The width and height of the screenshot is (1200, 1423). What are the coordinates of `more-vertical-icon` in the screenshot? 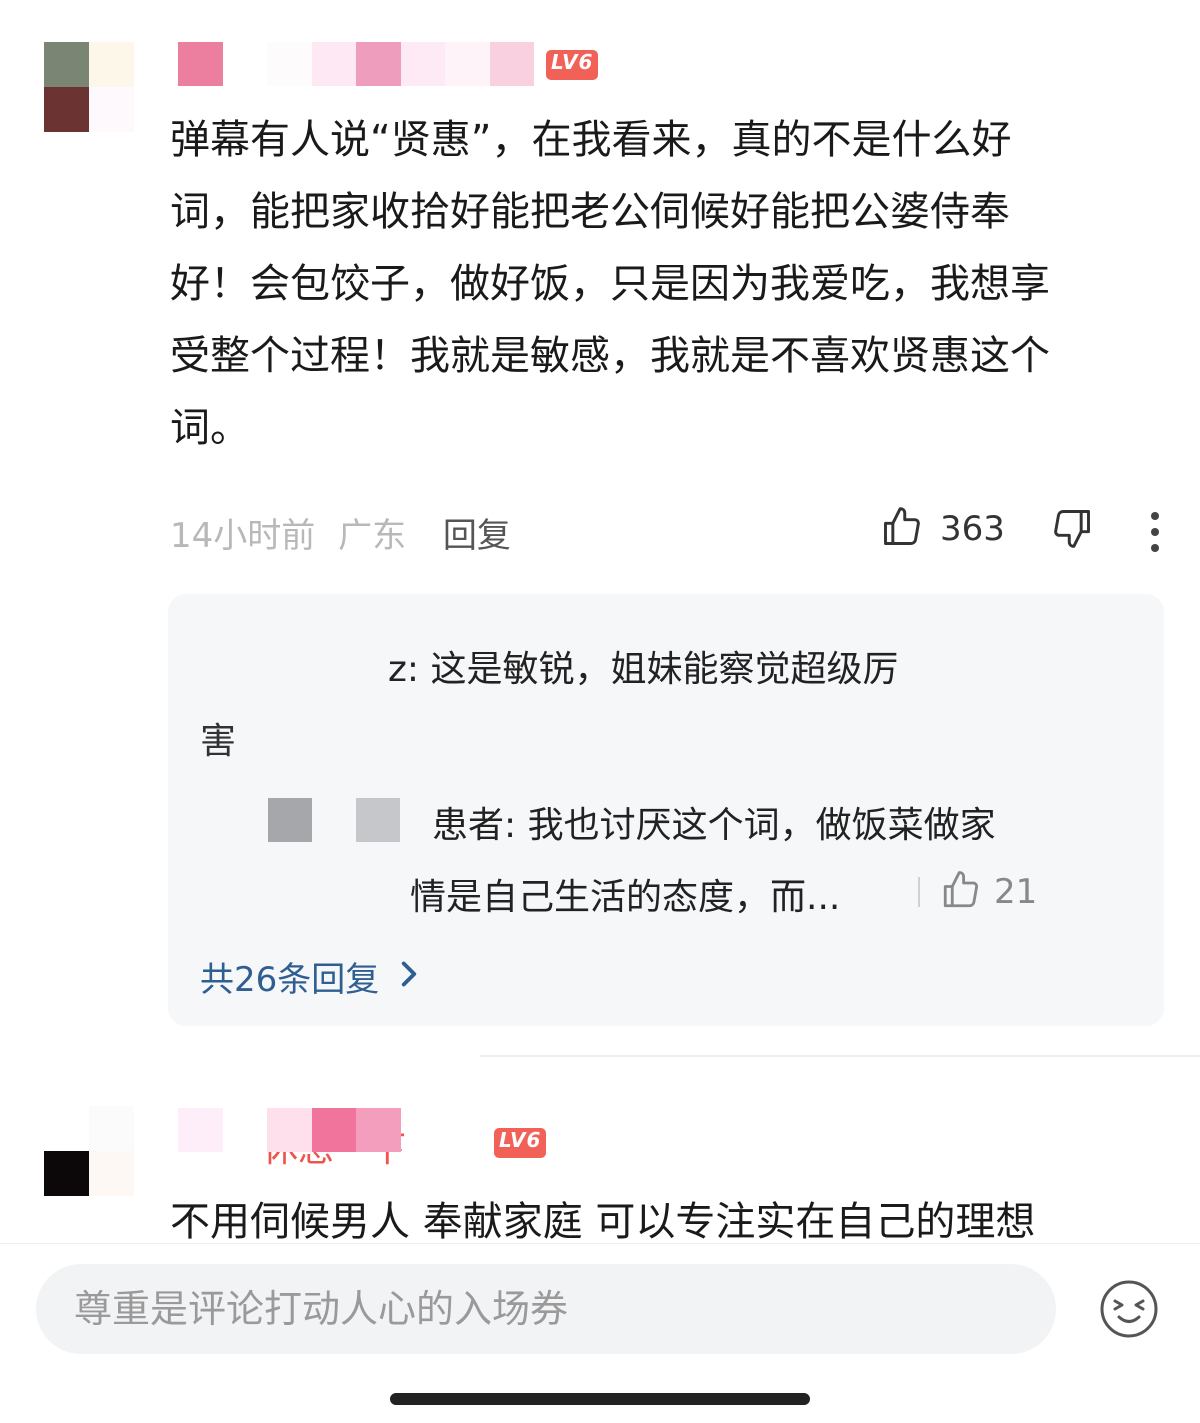 It's located at (1155, 532).